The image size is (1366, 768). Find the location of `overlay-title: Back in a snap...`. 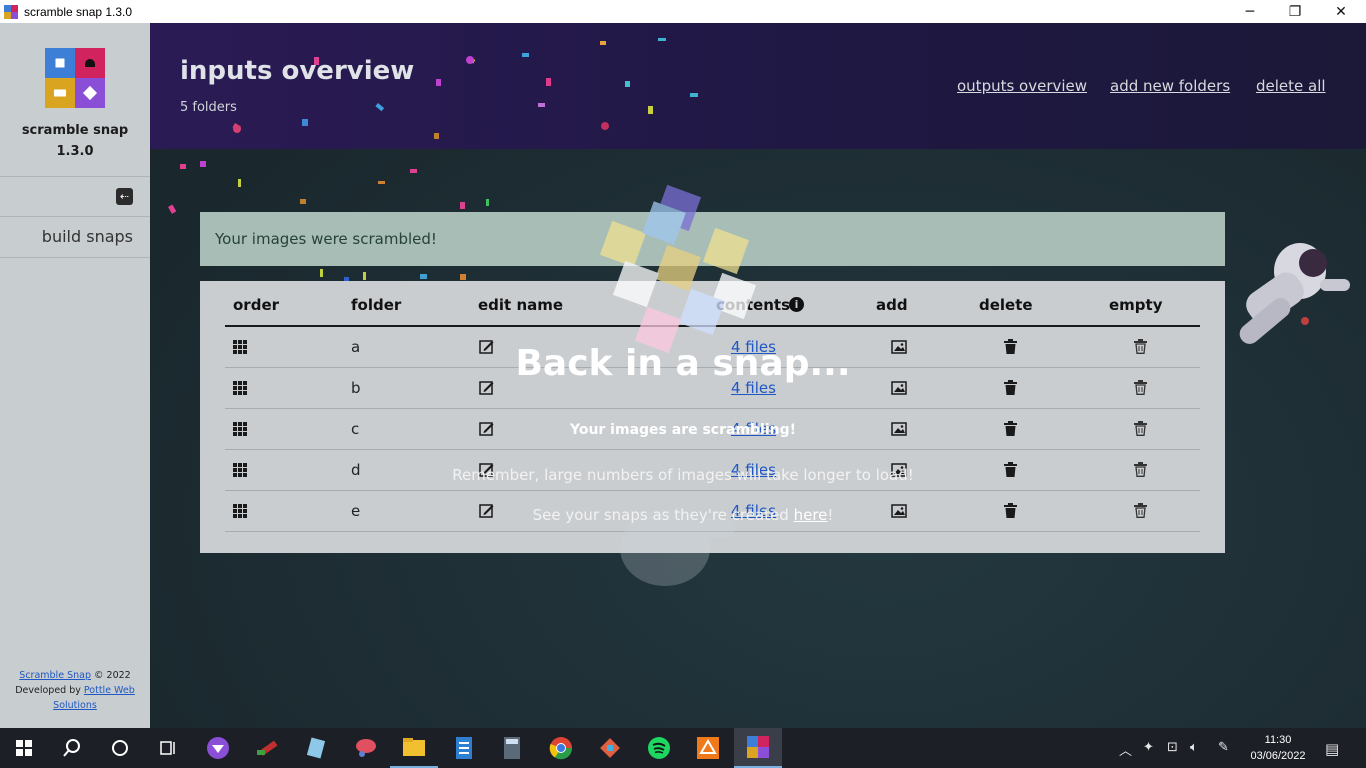

overlay-title: Back in a snap... is located at coordinates (683, 363).